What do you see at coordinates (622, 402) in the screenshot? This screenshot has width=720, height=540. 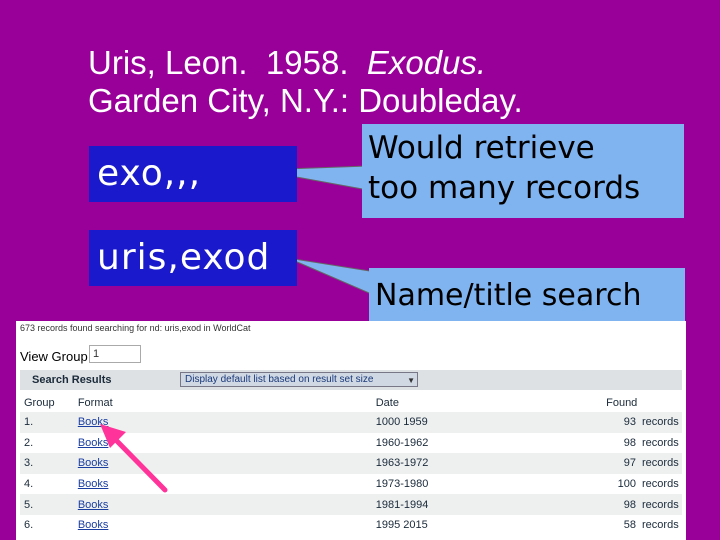 I see `column-header-found: Found` at bounding box center [622, 402].